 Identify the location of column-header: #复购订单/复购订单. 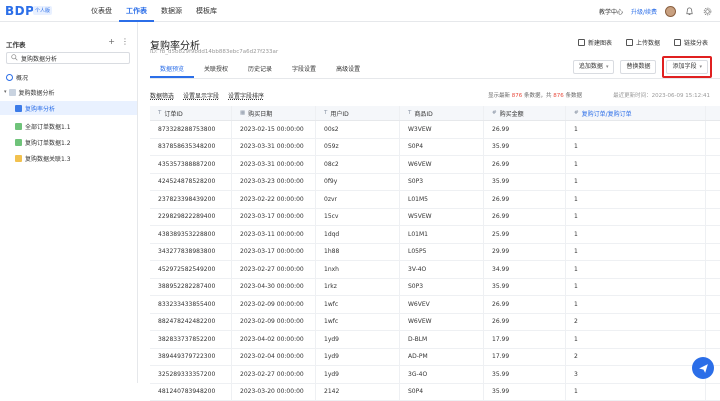
(636, 113).